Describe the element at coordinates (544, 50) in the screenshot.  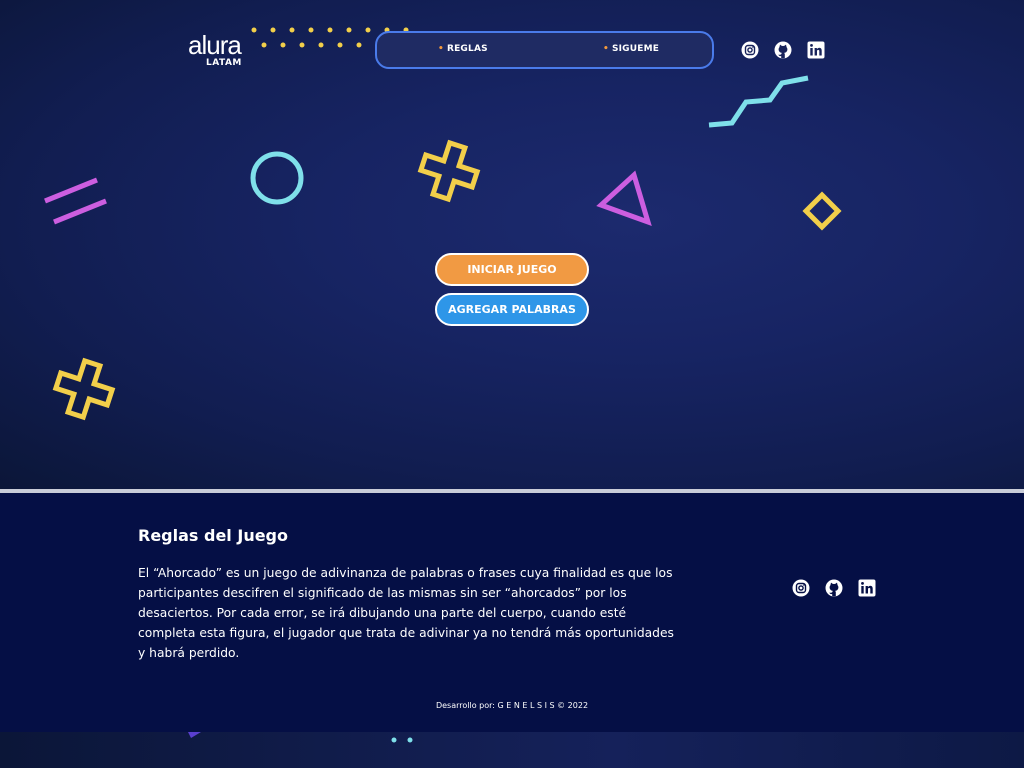
I see `top-nav: • REGLAS • SIGUEME` at that location.